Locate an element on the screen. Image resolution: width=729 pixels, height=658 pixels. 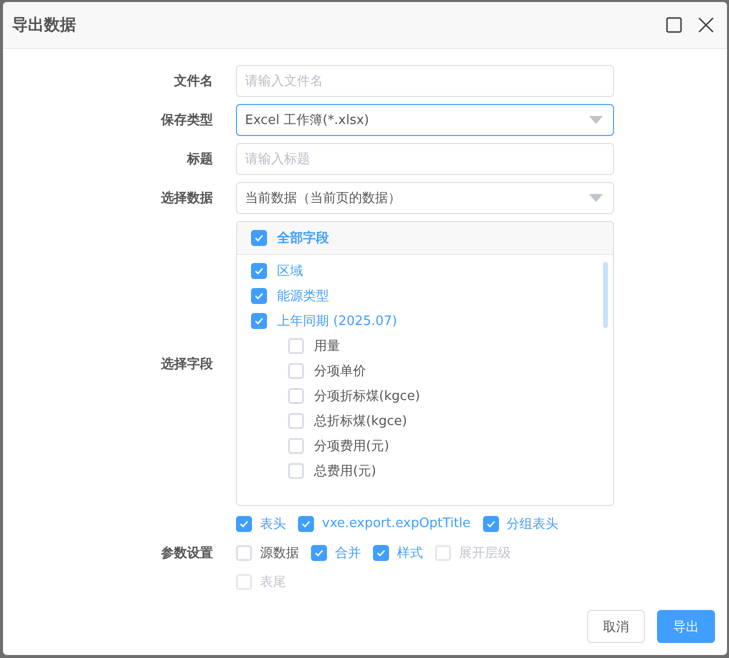
input-field: 请输入标题 is located at coordinates (425, 159).